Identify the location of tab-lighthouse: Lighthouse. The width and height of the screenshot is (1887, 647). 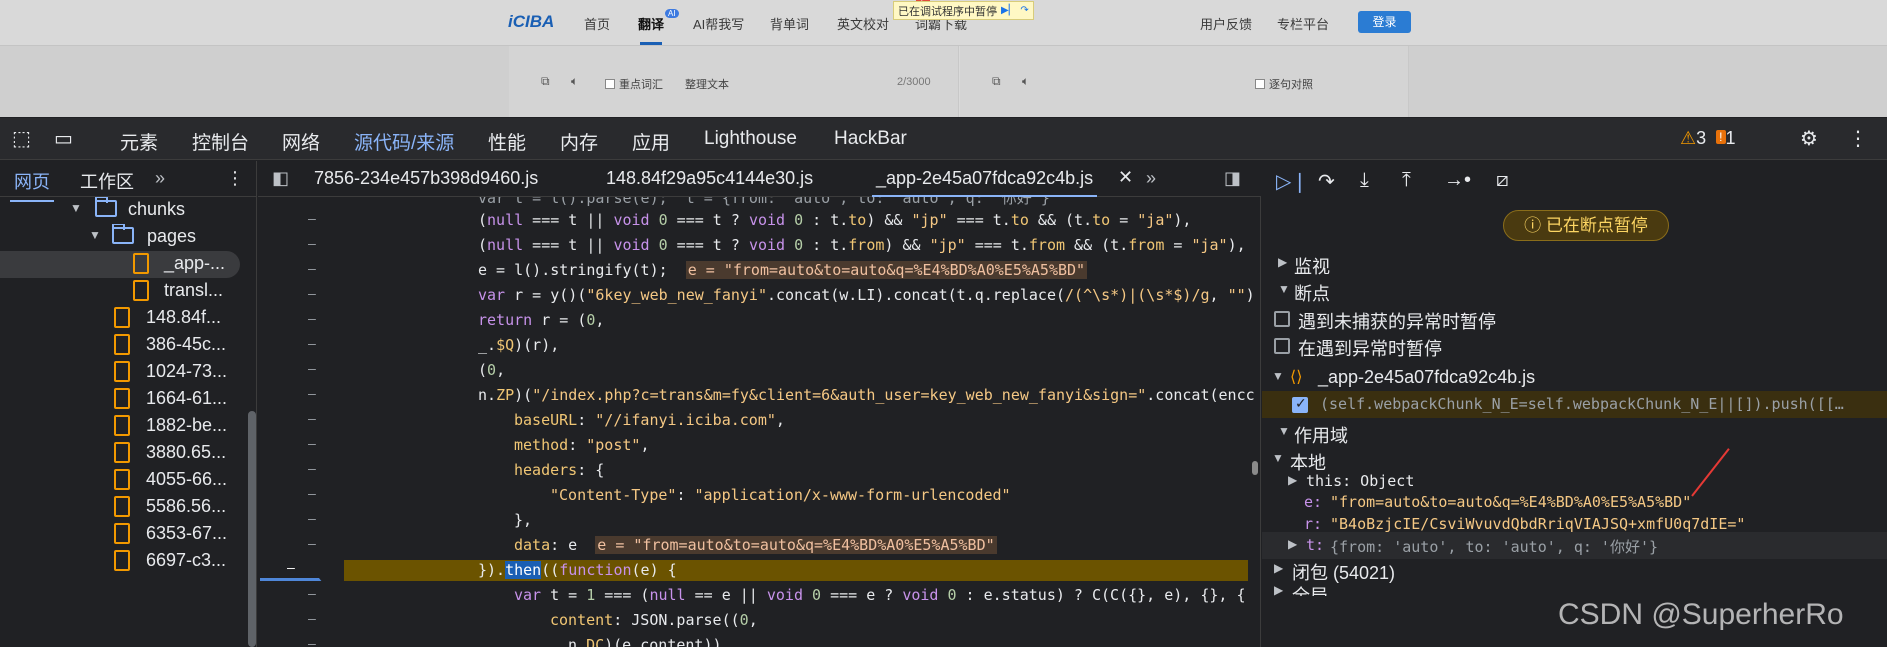
(750, 139).